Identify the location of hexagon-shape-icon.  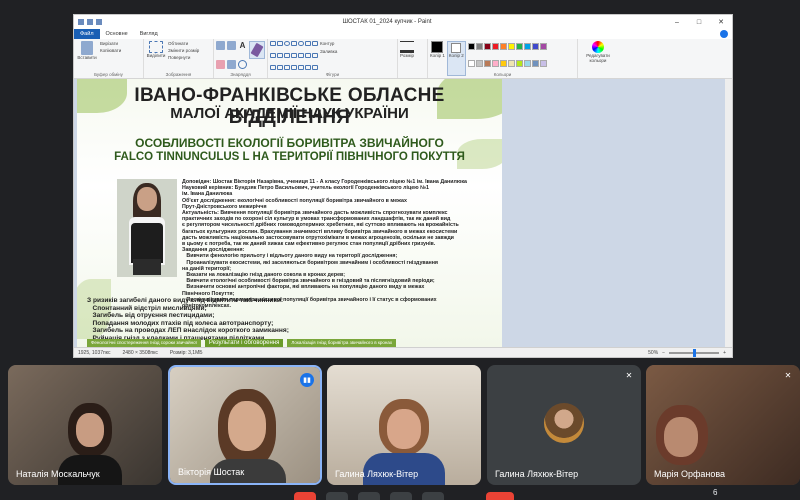
(294, 55).